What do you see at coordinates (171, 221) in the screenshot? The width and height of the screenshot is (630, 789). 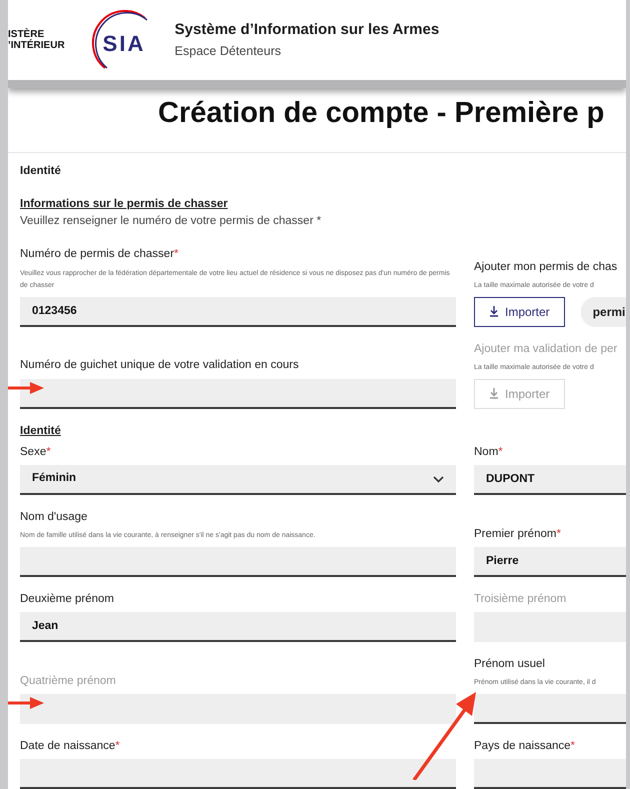 I see `instruction-text: Veuillez renseigner le numéro de votre permis de chasser *` at bounding box center [171, 221].